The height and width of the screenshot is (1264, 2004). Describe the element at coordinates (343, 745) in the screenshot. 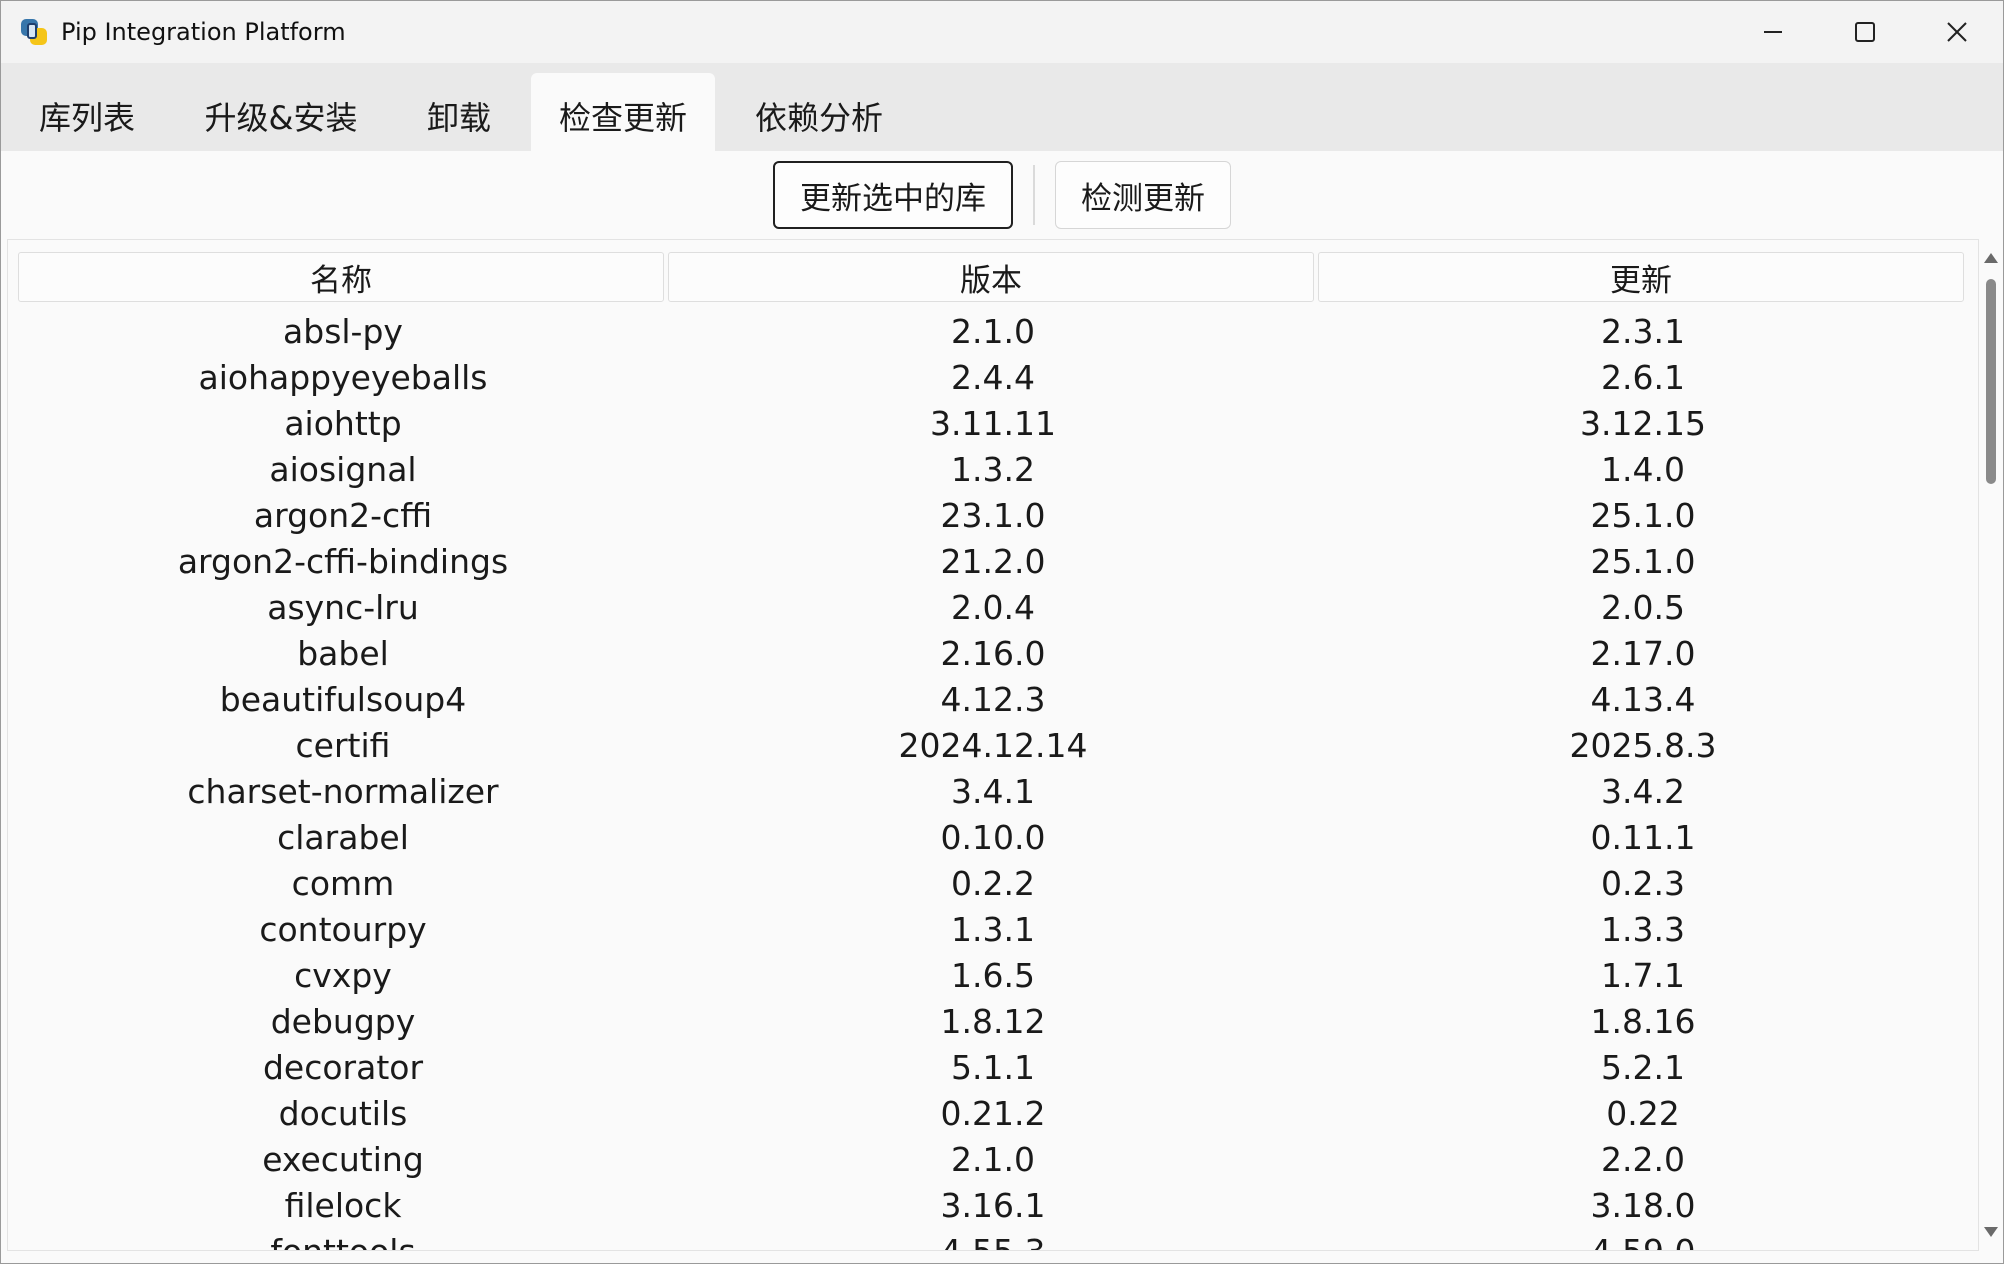

I see `cell-name: certifi` at that location.